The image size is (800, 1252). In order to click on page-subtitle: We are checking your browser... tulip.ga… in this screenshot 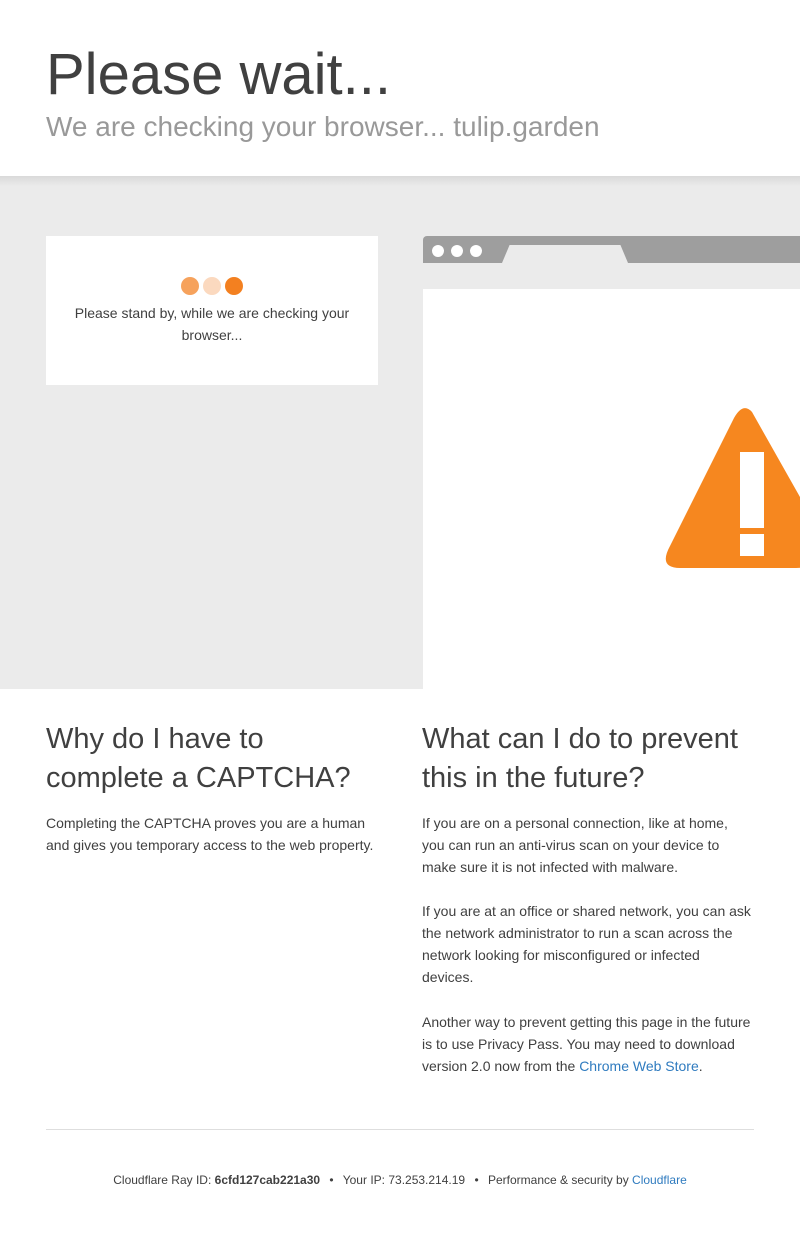, I will do `click(323, 126)`.